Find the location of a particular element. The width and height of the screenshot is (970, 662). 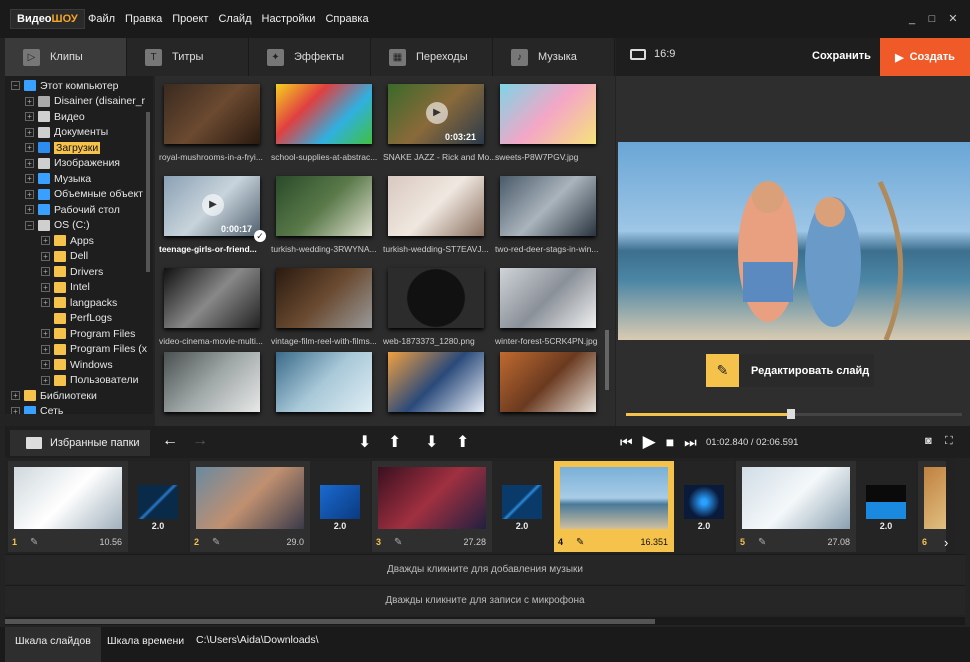

menu-edit: Правка is located at coordinates (143, 19).